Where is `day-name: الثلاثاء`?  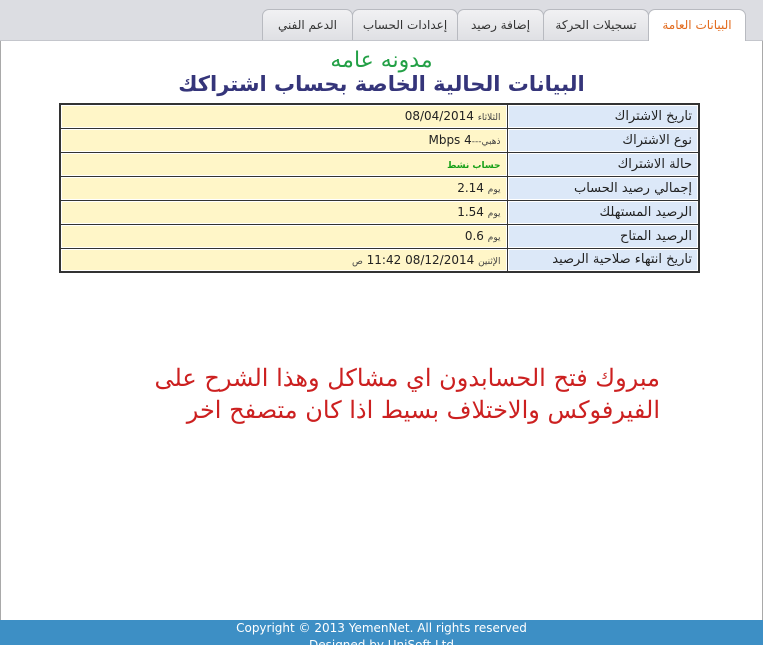
day-name: الثلاثاء is located at coordinates (489, 118).